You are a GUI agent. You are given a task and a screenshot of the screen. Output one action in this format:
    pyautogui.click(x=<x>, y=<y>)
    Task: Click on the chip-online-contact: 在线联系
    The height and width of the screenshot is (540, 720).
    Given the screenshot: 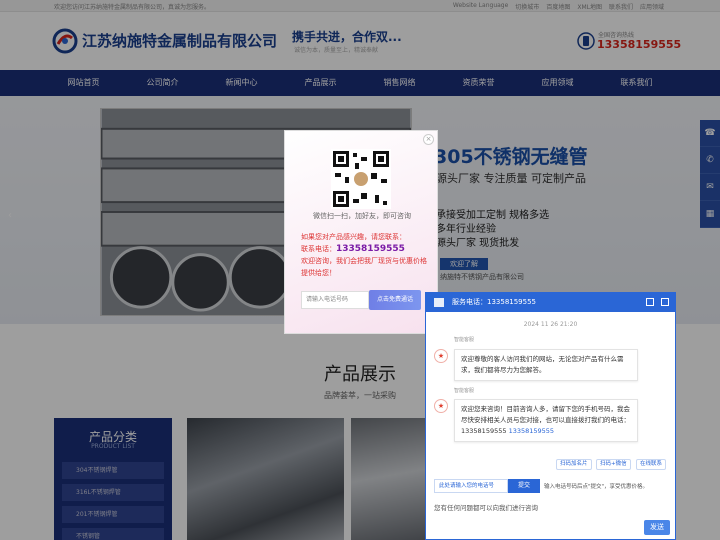 What is the action you would take?
    pyautogui.click(x=651, y=464)
    